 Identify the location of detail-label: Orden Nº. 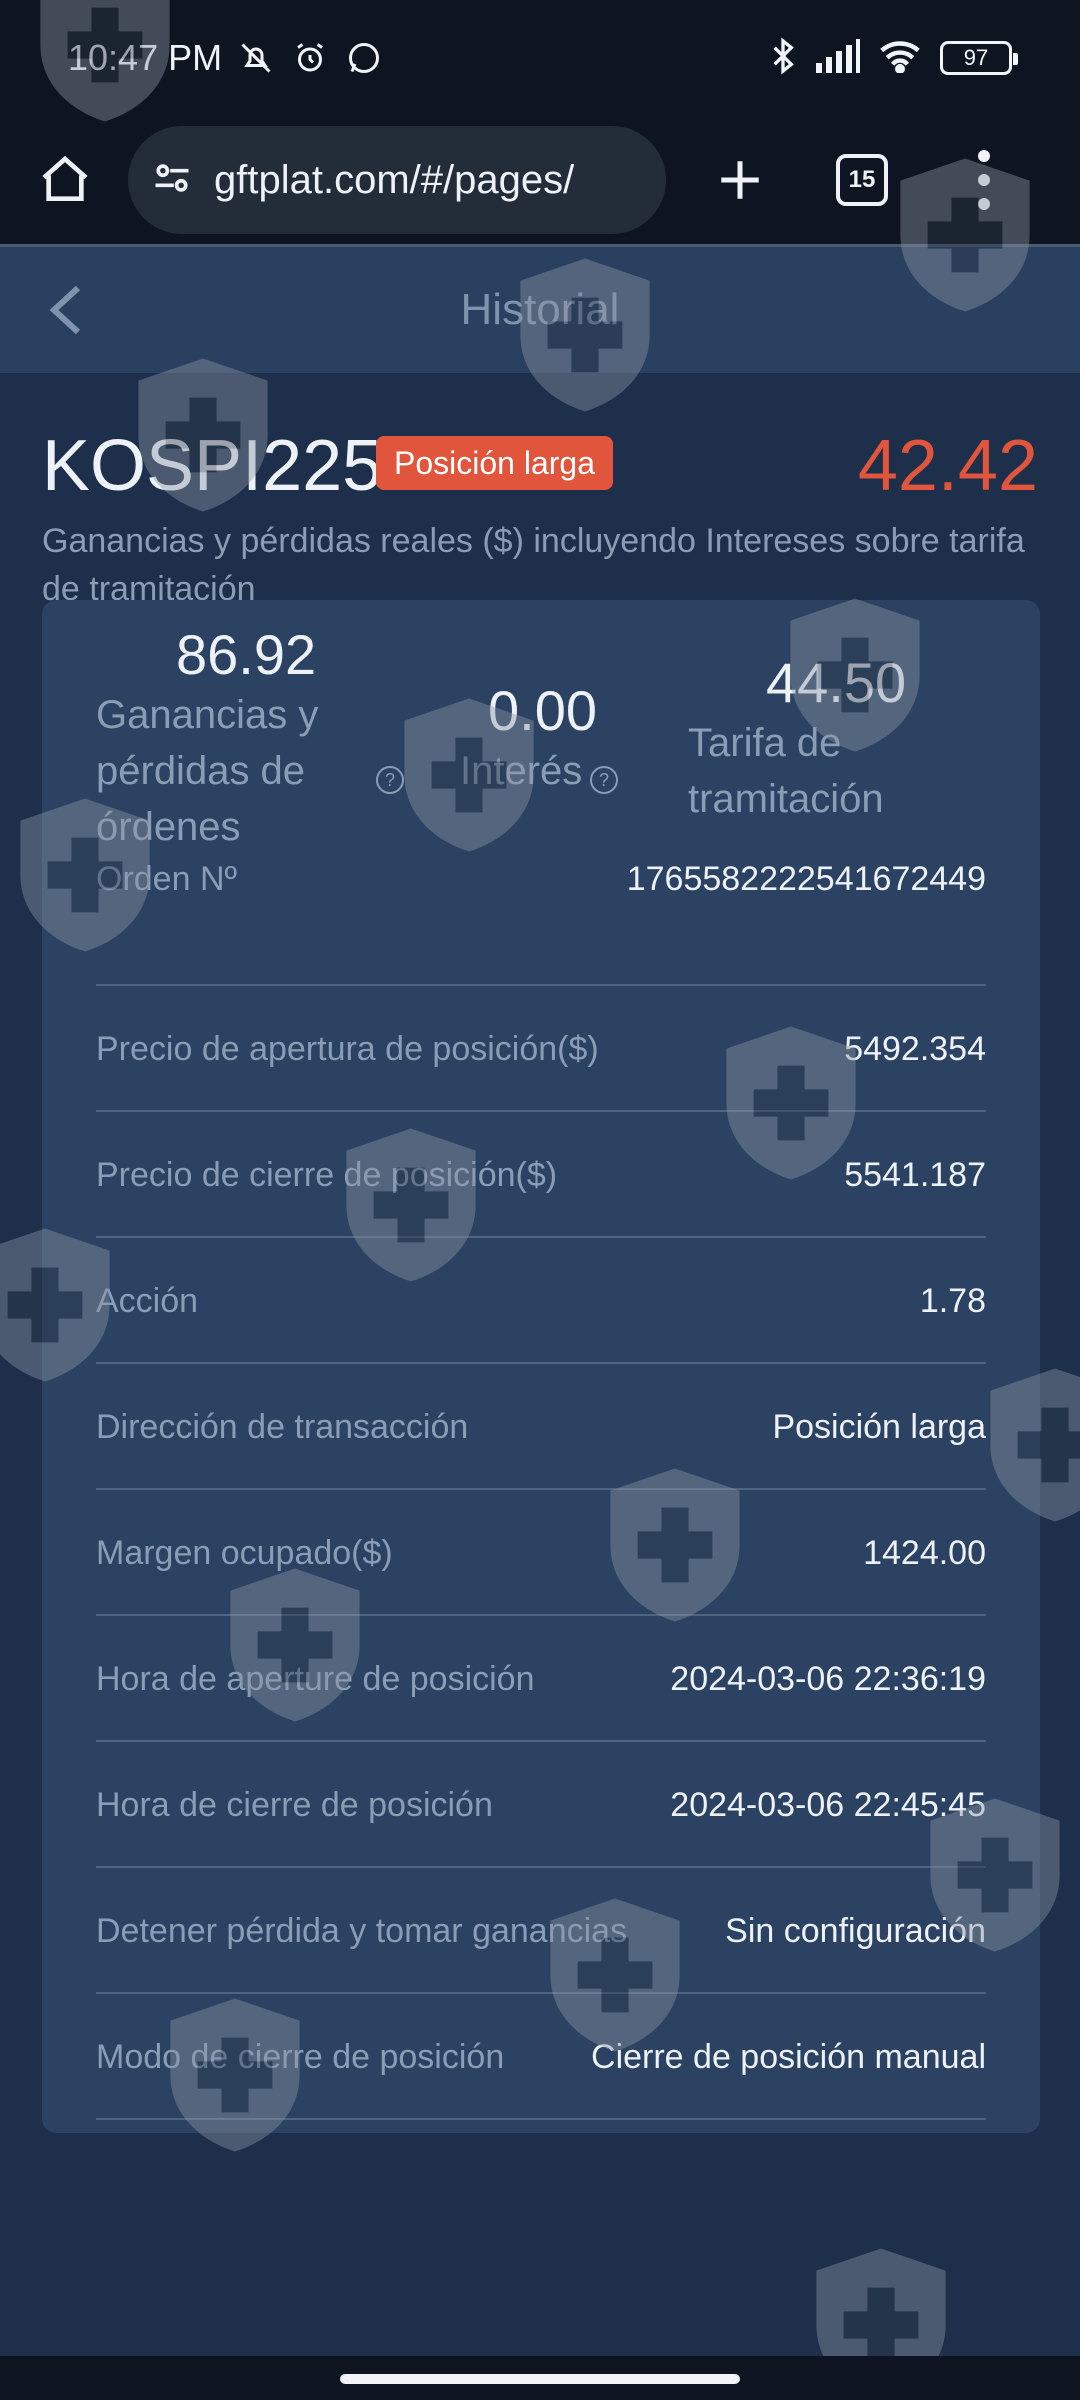
(166, 879).